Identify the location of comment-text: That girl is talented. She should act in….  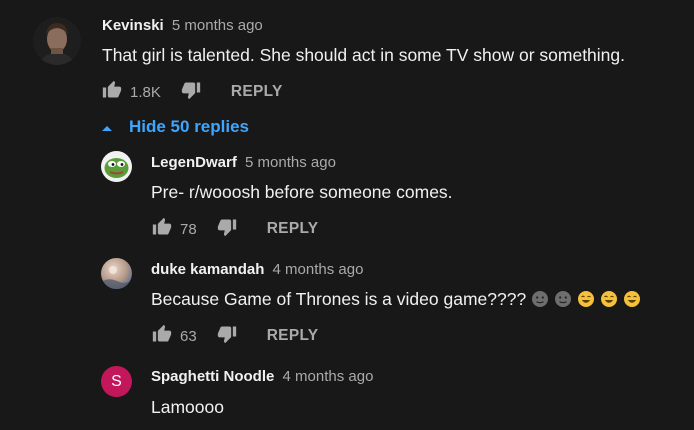
(364, 55).